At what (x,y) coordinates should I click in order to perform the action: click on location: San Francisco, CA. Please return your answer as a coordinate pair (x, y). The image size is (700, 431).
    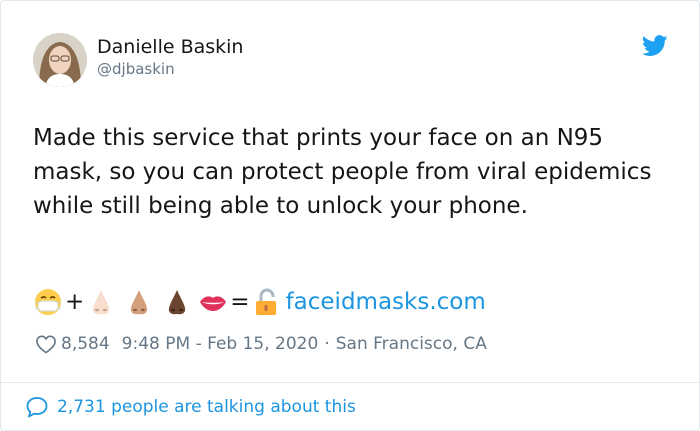
    Looking at the image, I should click on (411, 344).